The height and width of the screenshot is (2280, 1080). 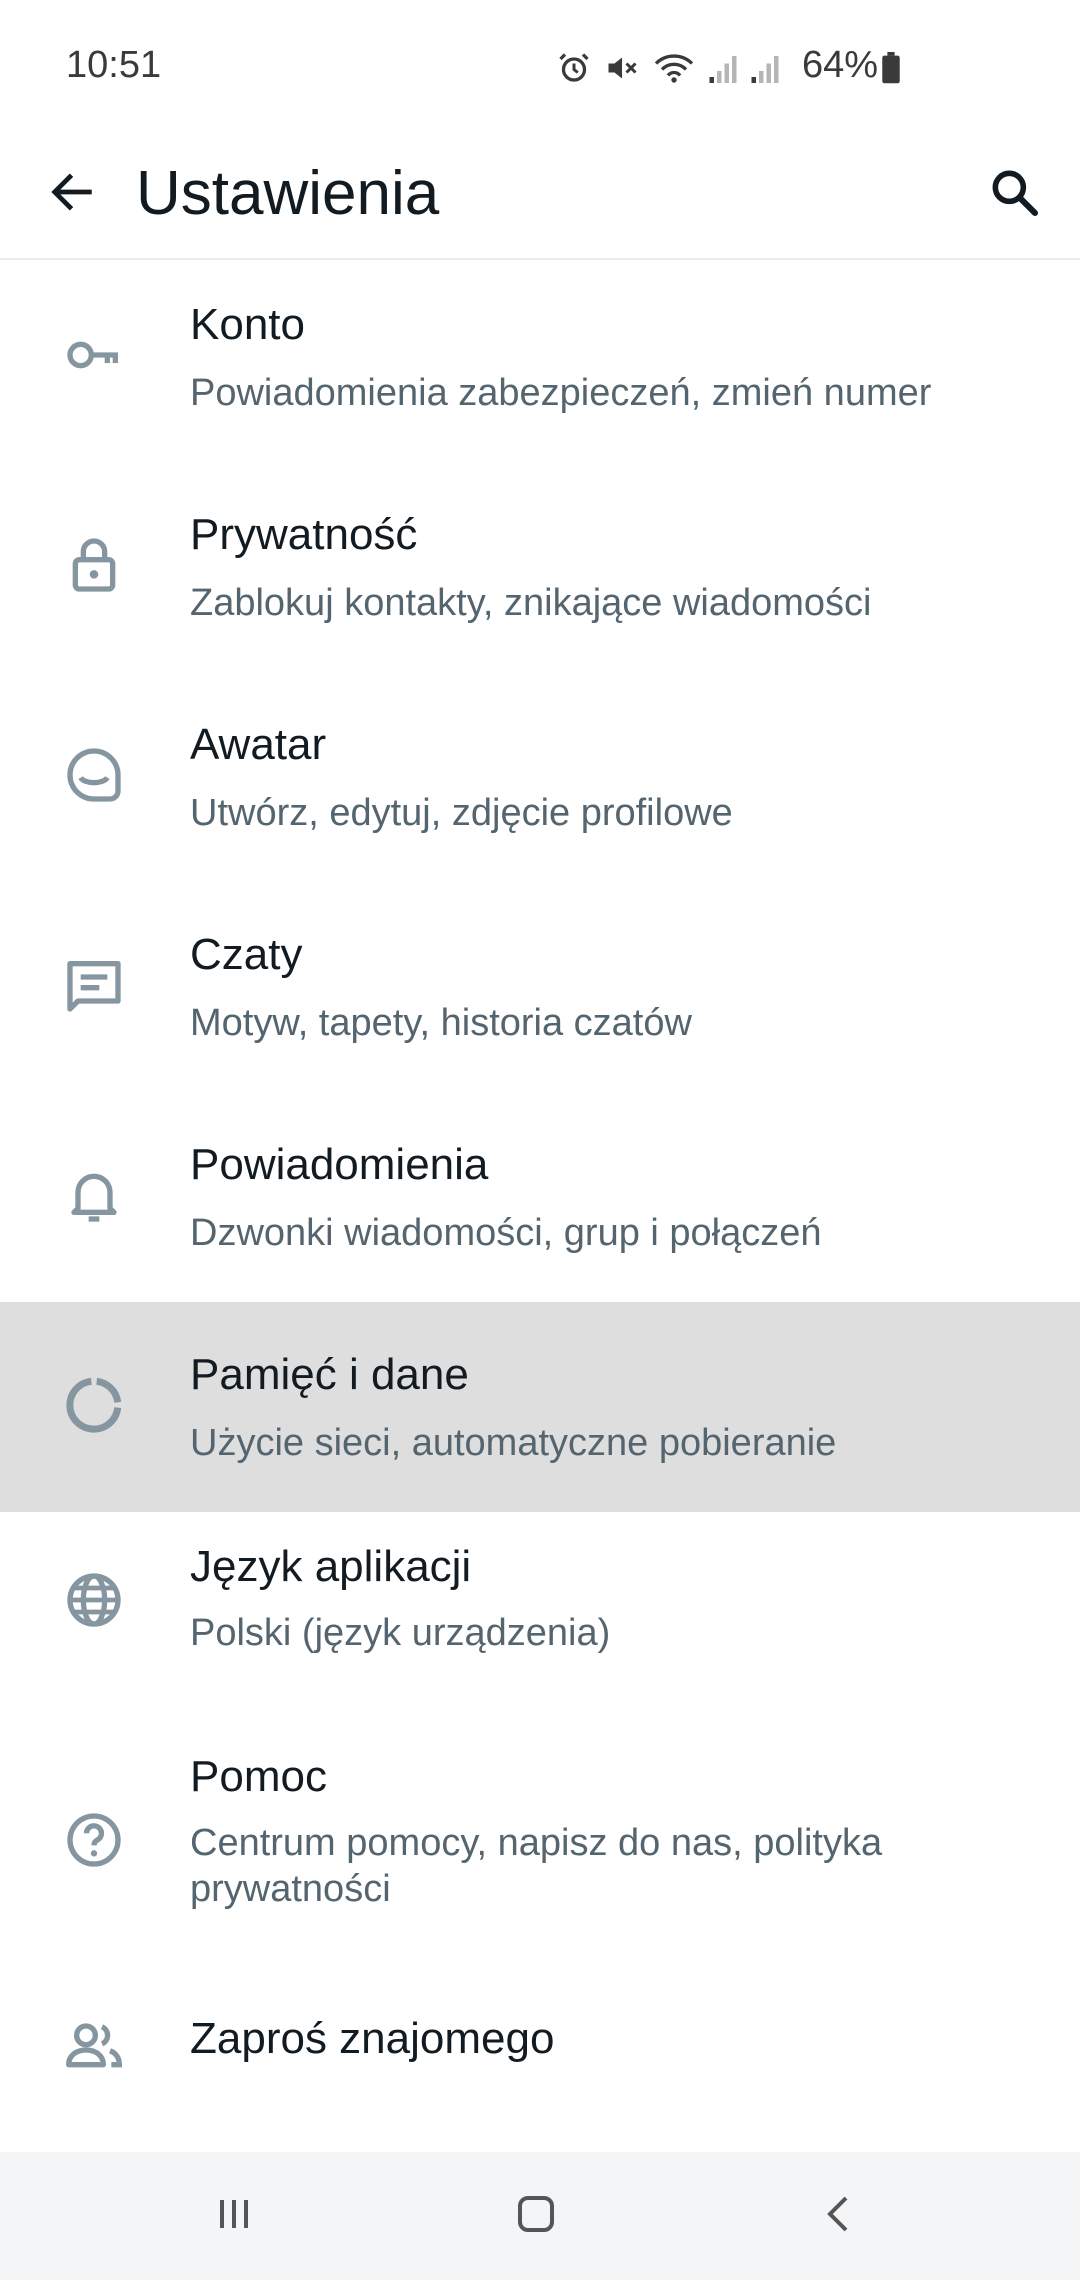 What do you see at coordinates (622, 68) in the screenshot?
I see `mute-icon` at bounding box center [622, 68].